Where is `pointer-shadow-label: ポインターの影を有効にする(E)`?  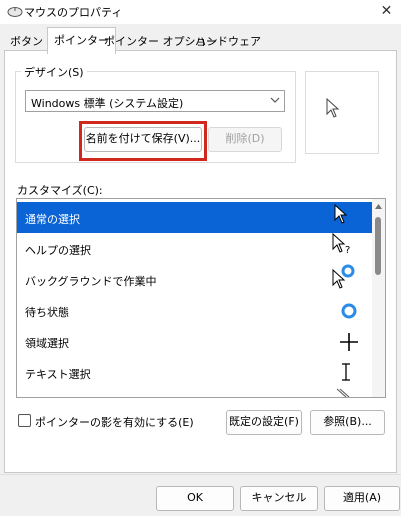 pointer-shadow-label: ポインターの影を有効にする(E) is located at coordinates (114, 422).